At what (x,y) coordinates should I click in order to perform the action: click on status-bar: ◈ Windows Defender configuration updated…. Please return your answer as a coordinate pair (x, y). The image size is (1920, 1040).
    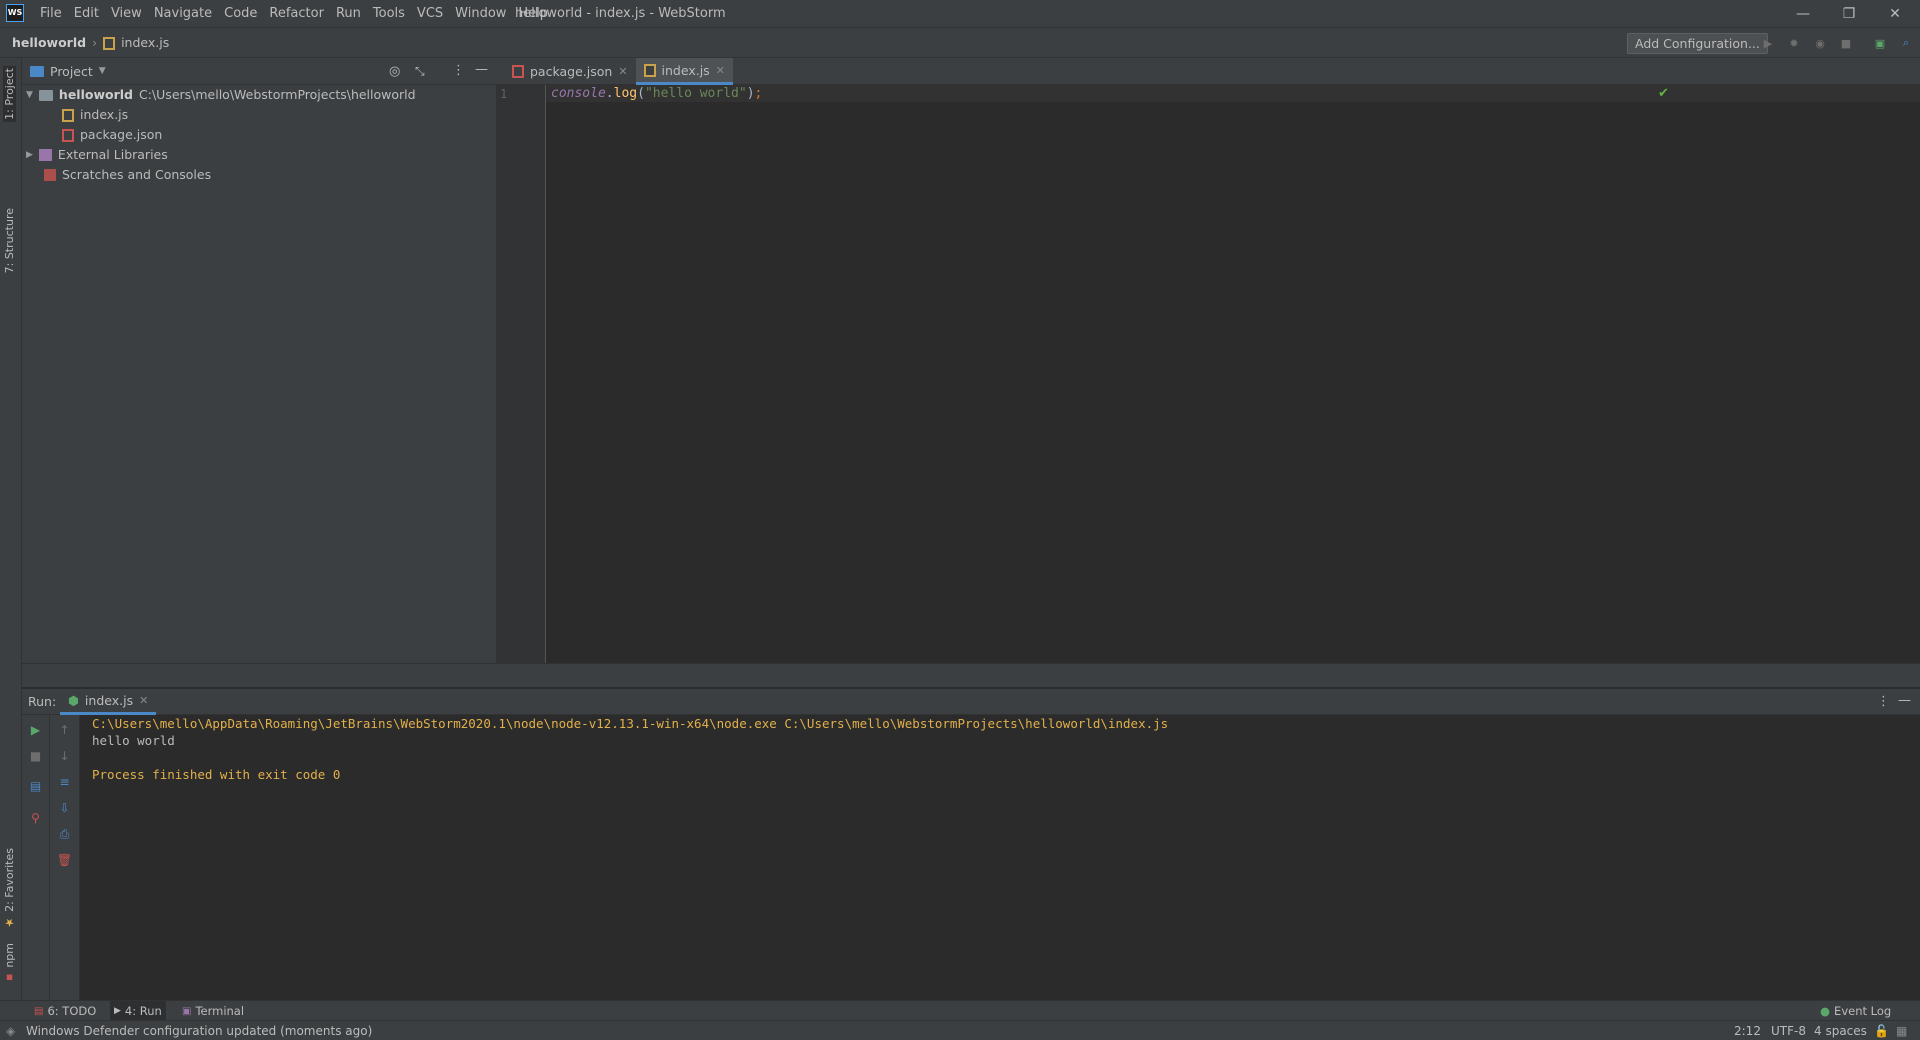
    Looking at the image, I should click on (960, 1030).